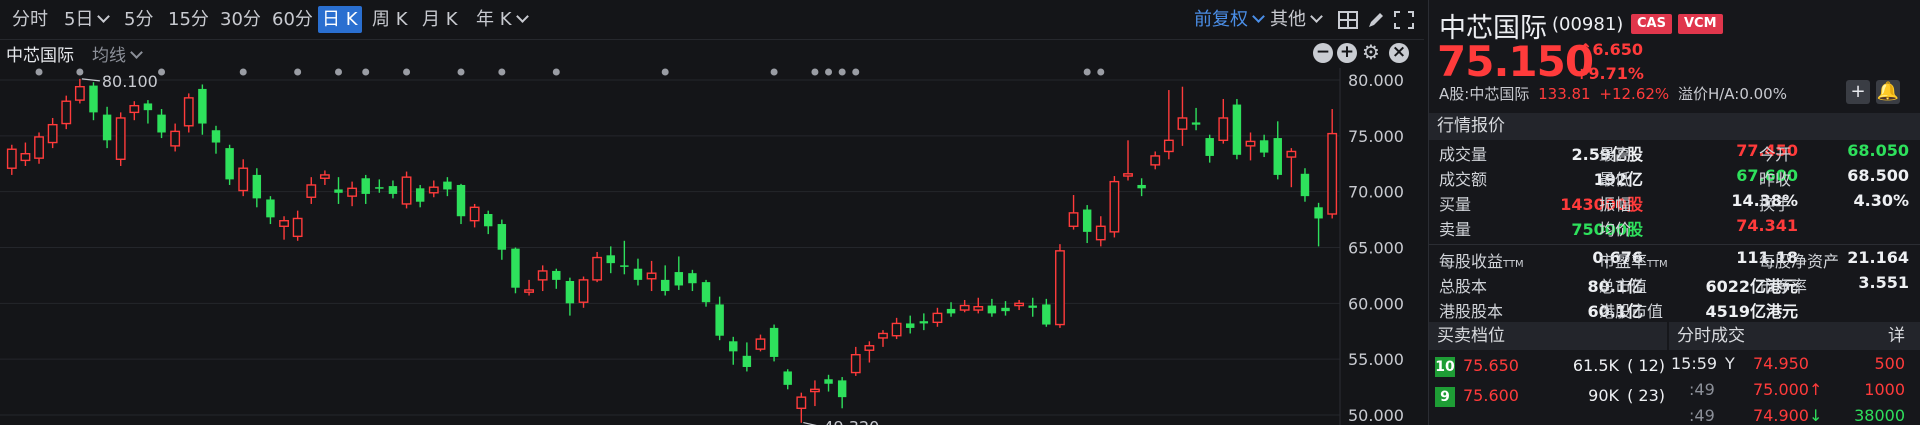 This screenshot has width=1920, height=425. What do you see at coordinates (1775, 154) in the screenshot?
I see `stat-label: 今开` at bounding box center [1775, 154].